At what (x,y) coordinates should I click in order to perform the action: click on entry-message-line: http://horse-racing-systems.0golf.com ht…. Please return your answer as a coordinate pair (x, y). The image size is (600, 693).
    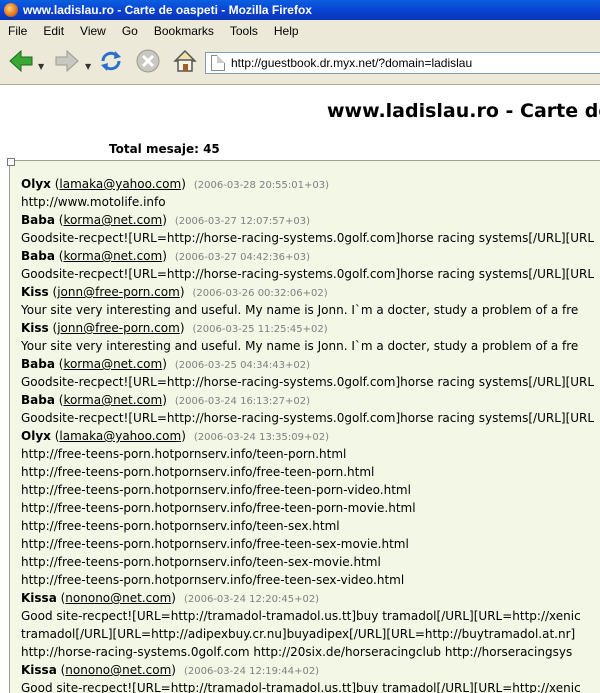
    Looking at the image, I should click on (297, 652).